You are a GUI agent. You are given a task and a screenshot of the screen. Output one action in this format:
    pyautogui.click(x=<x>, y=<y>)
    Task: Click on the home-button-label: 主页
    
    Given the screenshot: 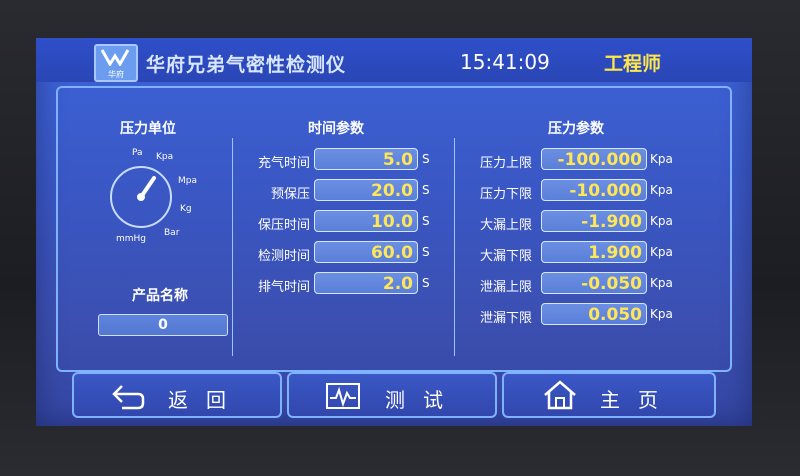 What is the action you would take?
    pyautogui.click(x=638, y=400)
    